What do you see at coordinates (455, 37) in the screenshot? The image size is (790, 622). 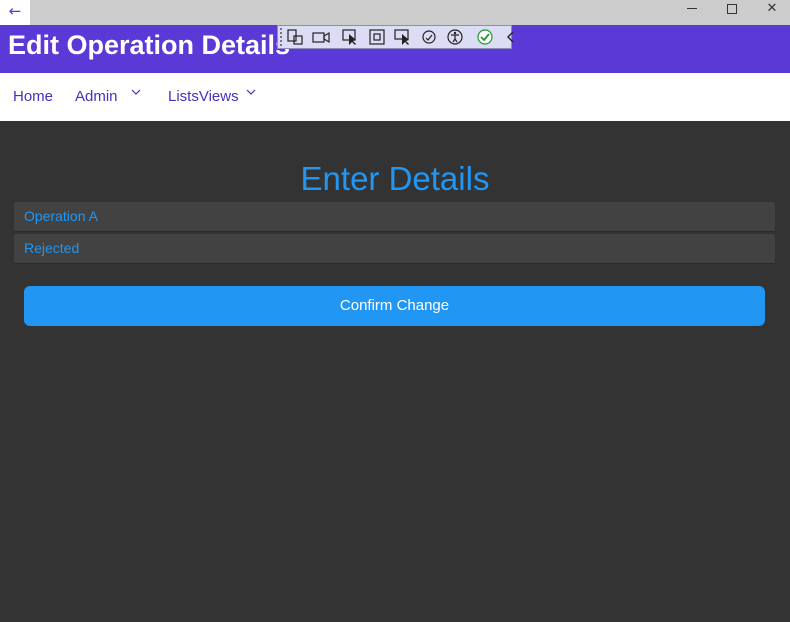 I see `accessibility-icon` at bounding box center [455, 37].